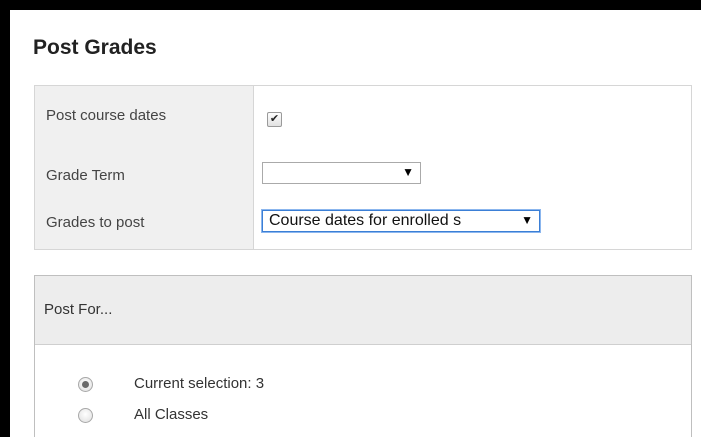 This screenshot has width=701, height=437. I want to click on all-classes-label: All Classes, so click(171, 414).